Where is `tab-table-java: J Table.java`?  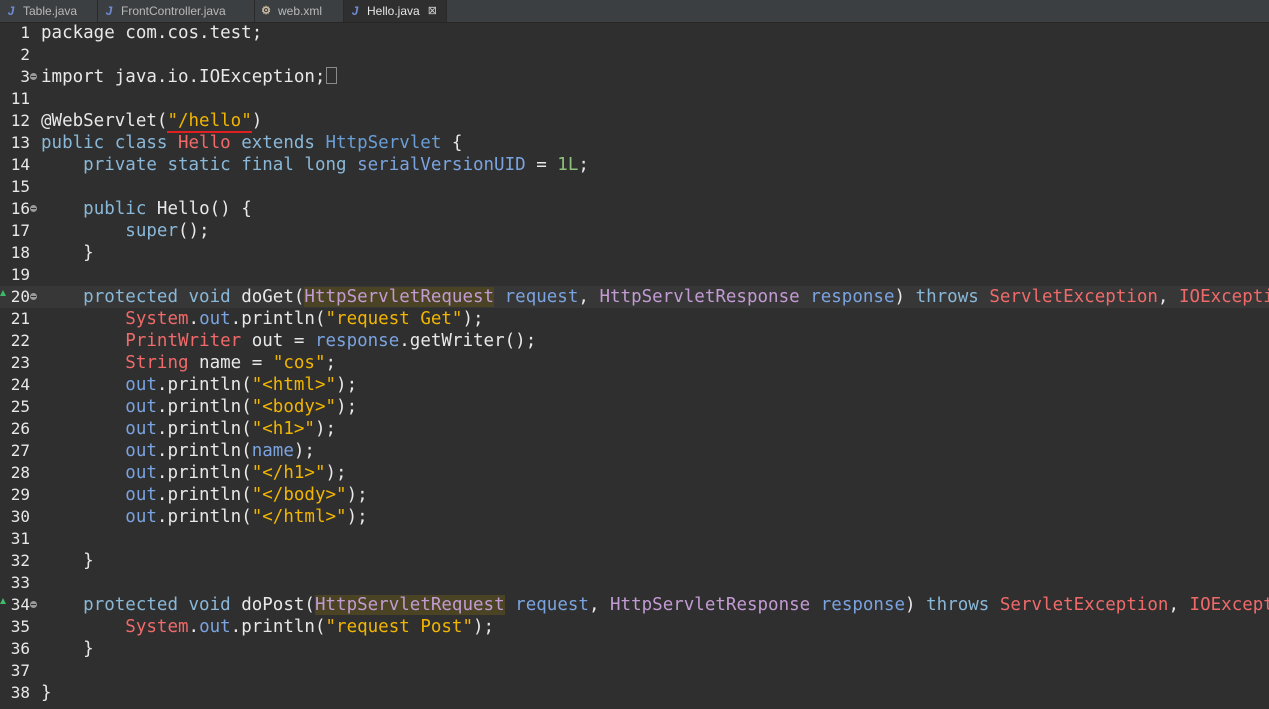 tab-table-java: J Table.java is located at coordinates (49, 11).